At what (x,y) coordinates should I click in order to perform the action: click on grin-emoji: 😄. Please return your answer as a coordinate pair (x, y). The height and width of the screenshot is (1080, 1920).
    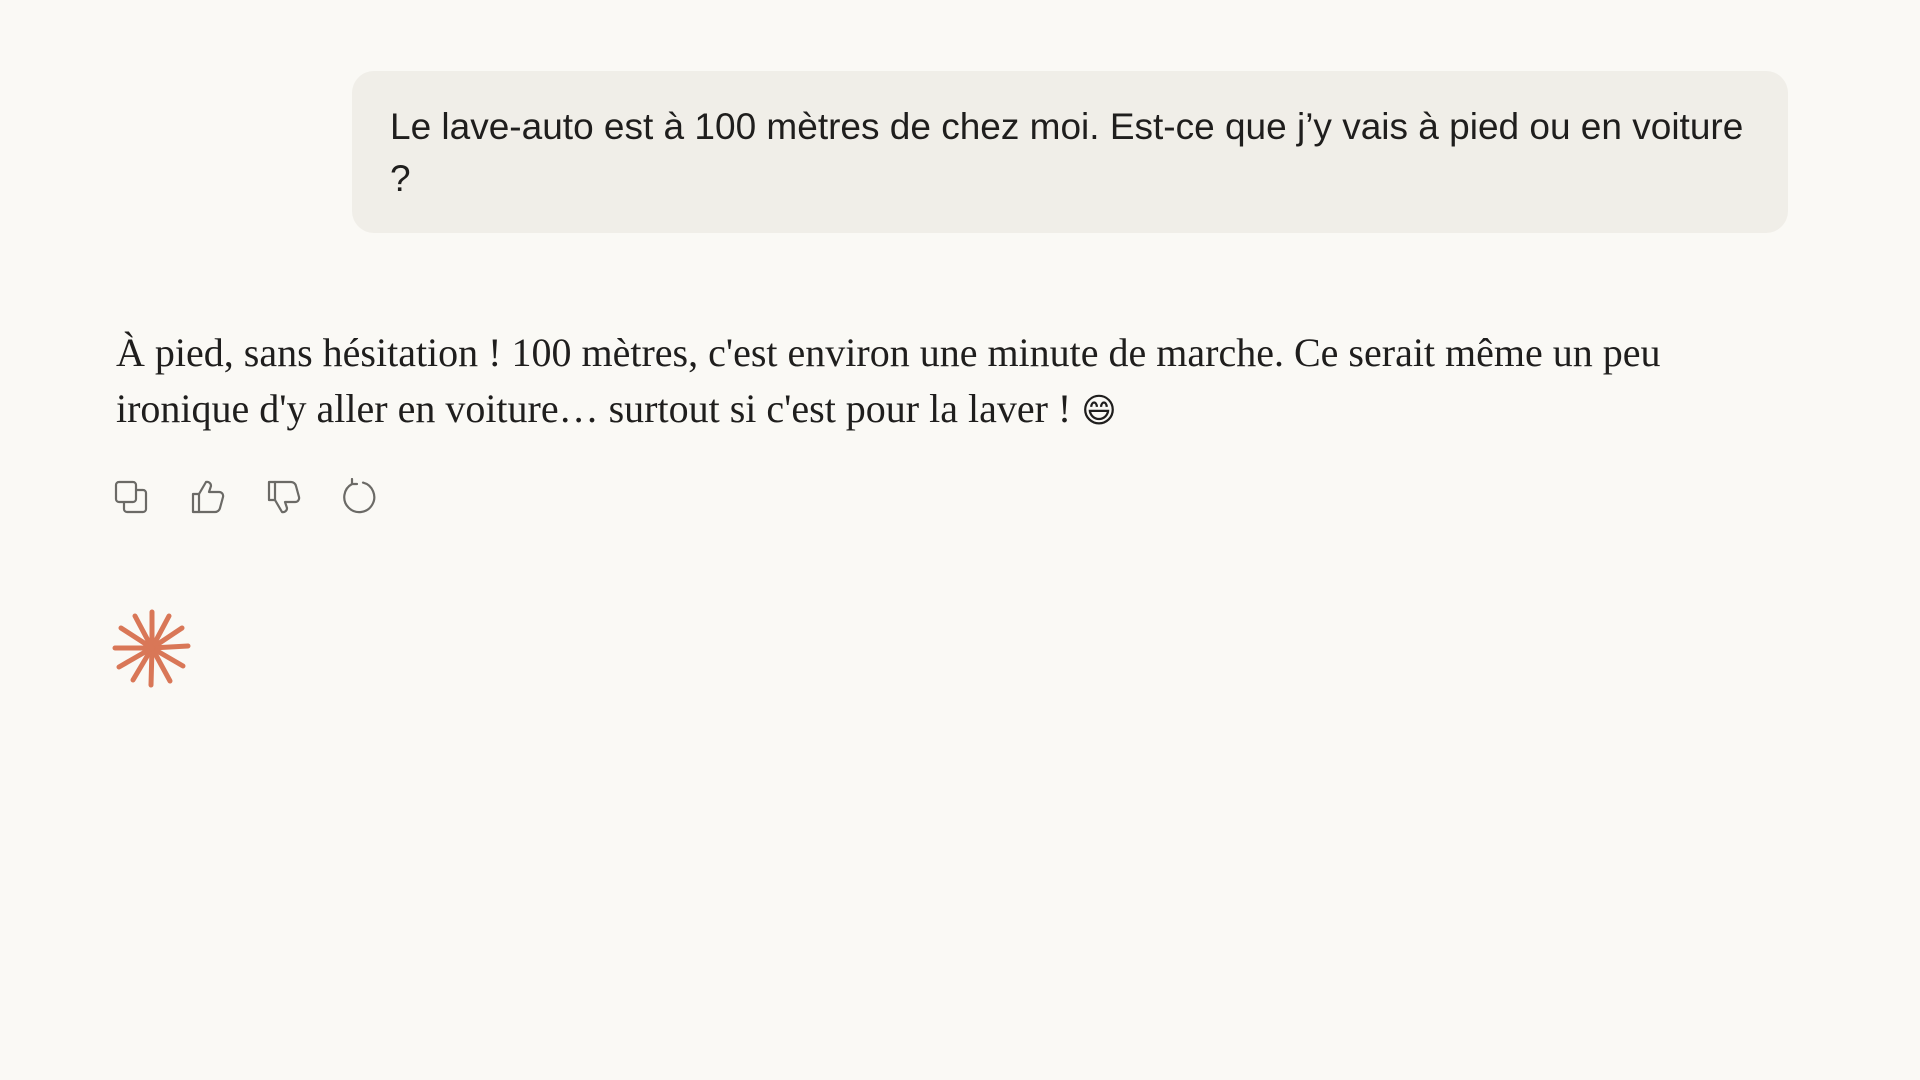
    Looking at the image, I should click on (1099, 411).